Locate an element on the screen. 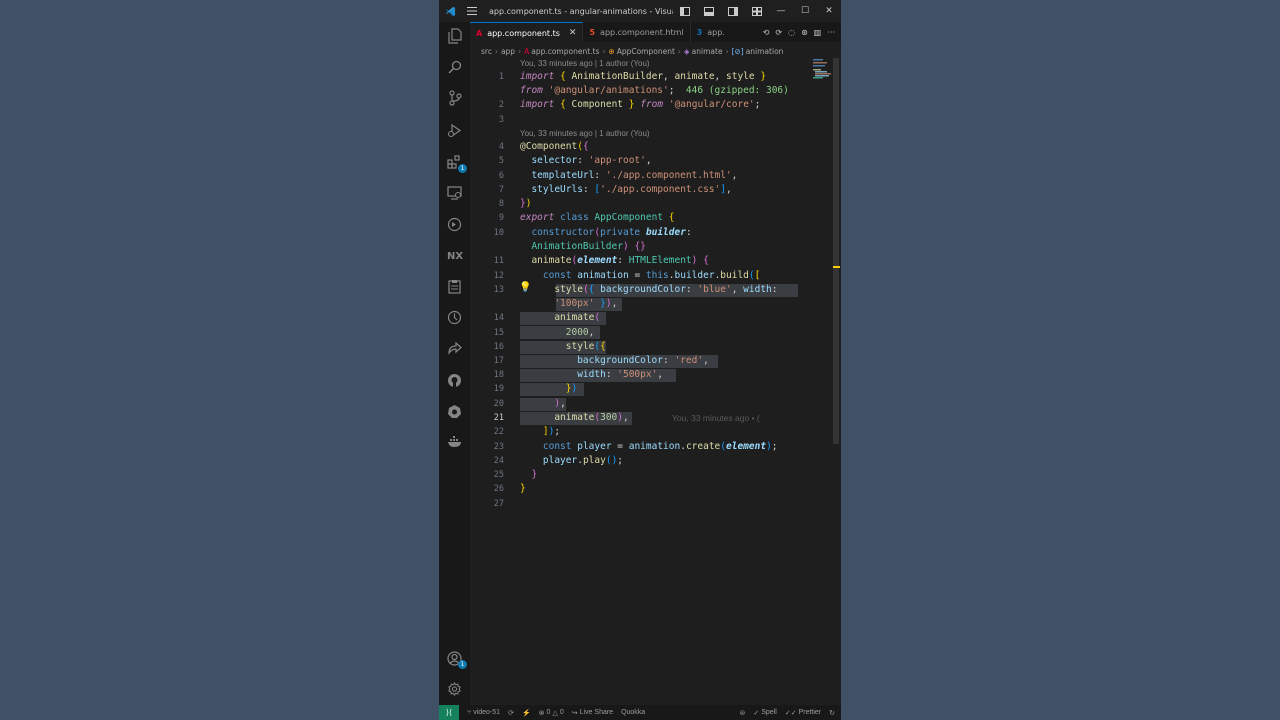  check-icon: ✓ is located at coordinates (756, 713).